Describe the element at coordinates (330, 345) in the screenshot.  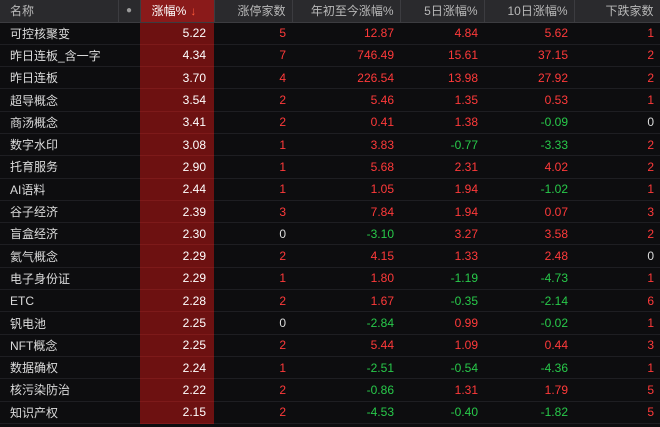
I see `table-row: NFT概念 2.25 2 5.44 1.09 0.44 3` at that location.